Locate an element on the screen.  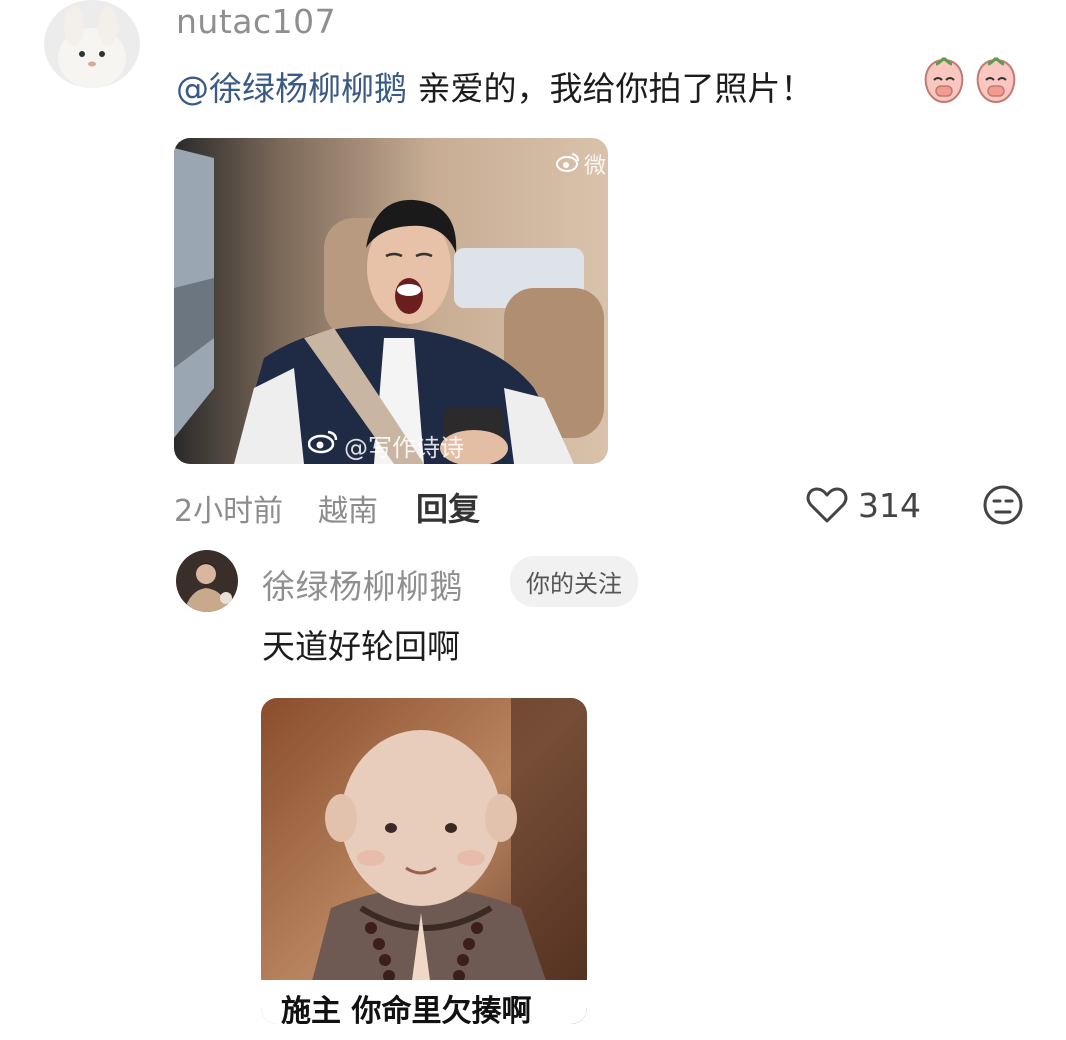
like-count: 314 is located at coordinates (889, 505).